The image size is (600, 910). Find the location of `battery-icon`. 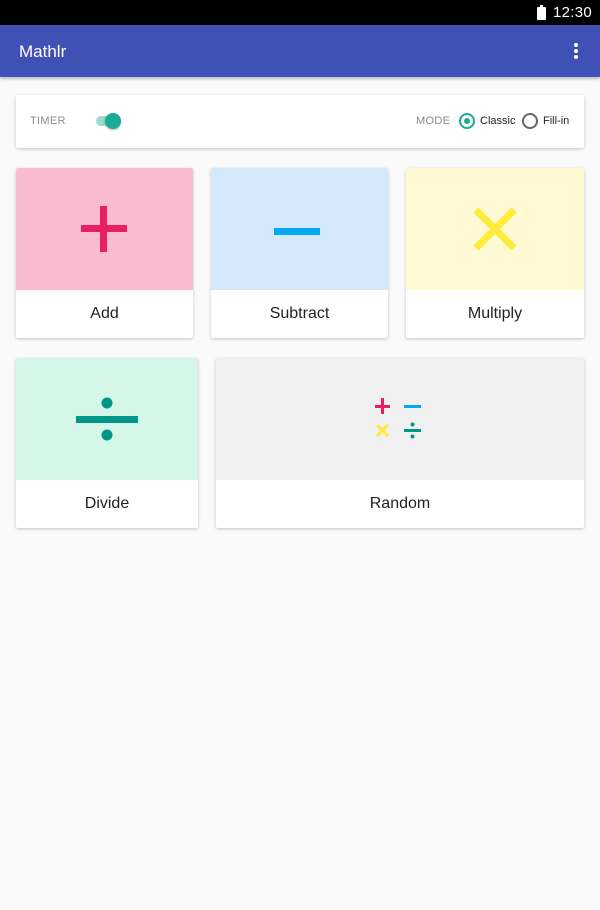

battery-icon is located at coordinates (541, 12).